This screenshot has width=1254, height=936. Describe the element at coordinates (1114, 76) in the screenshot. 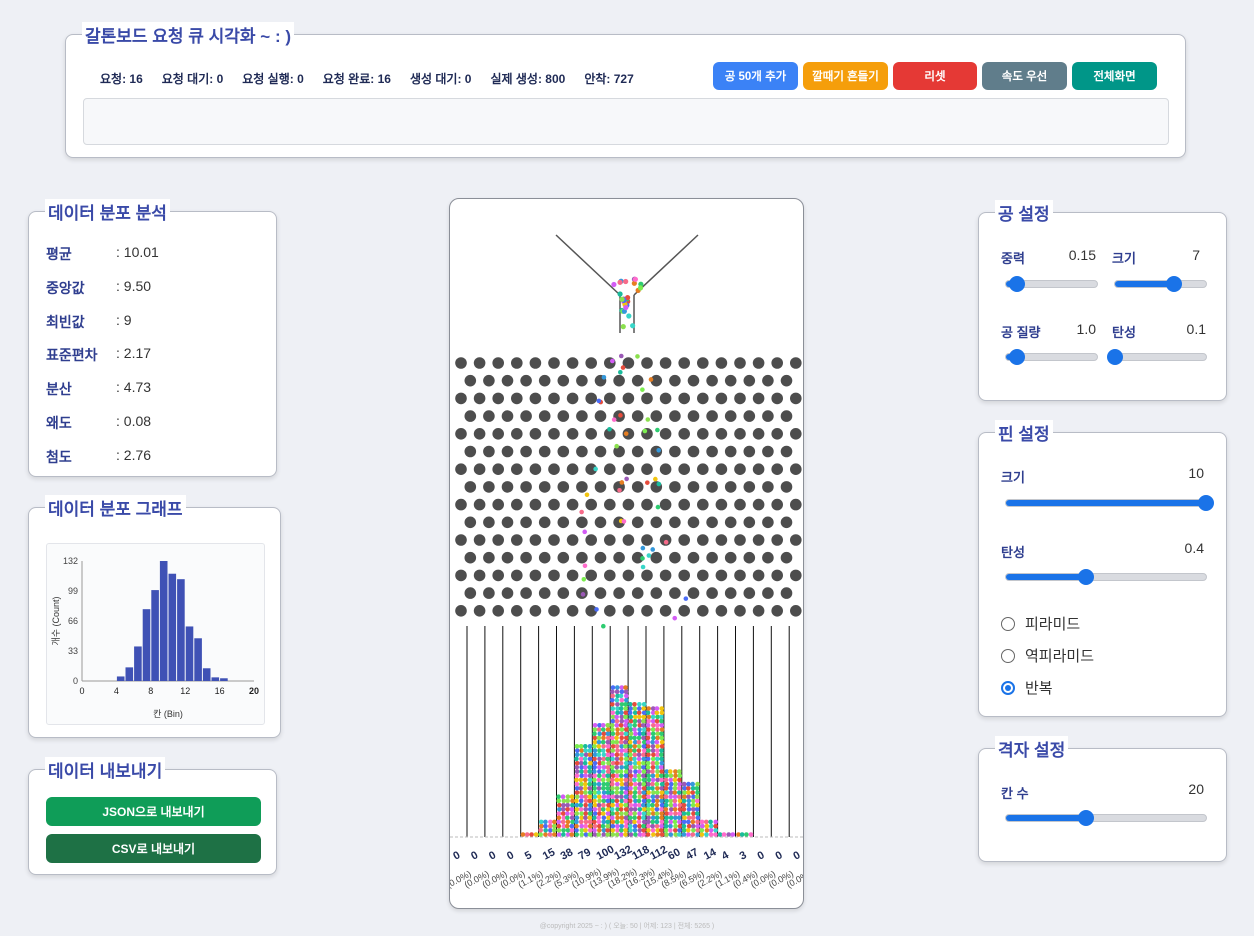

I see `fullscreen-button: 전체화면` at that location.